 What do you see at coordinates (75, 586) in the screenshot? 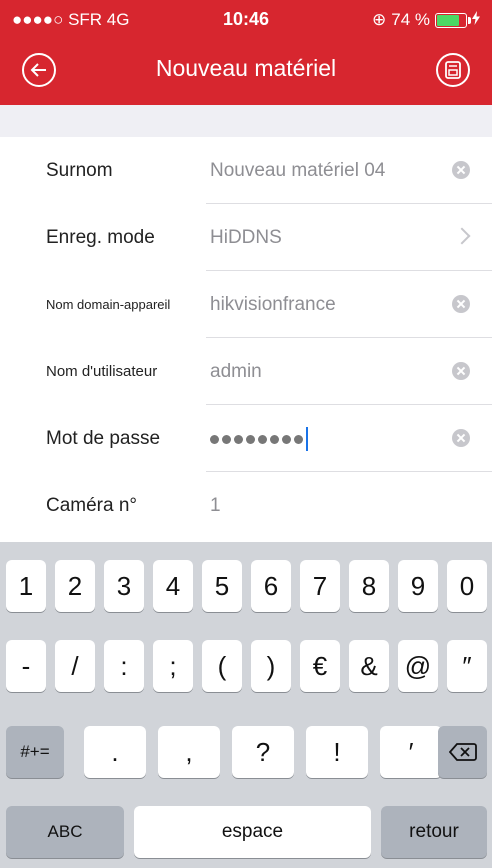
I see `key: 2` at bounding box center [75, 586].